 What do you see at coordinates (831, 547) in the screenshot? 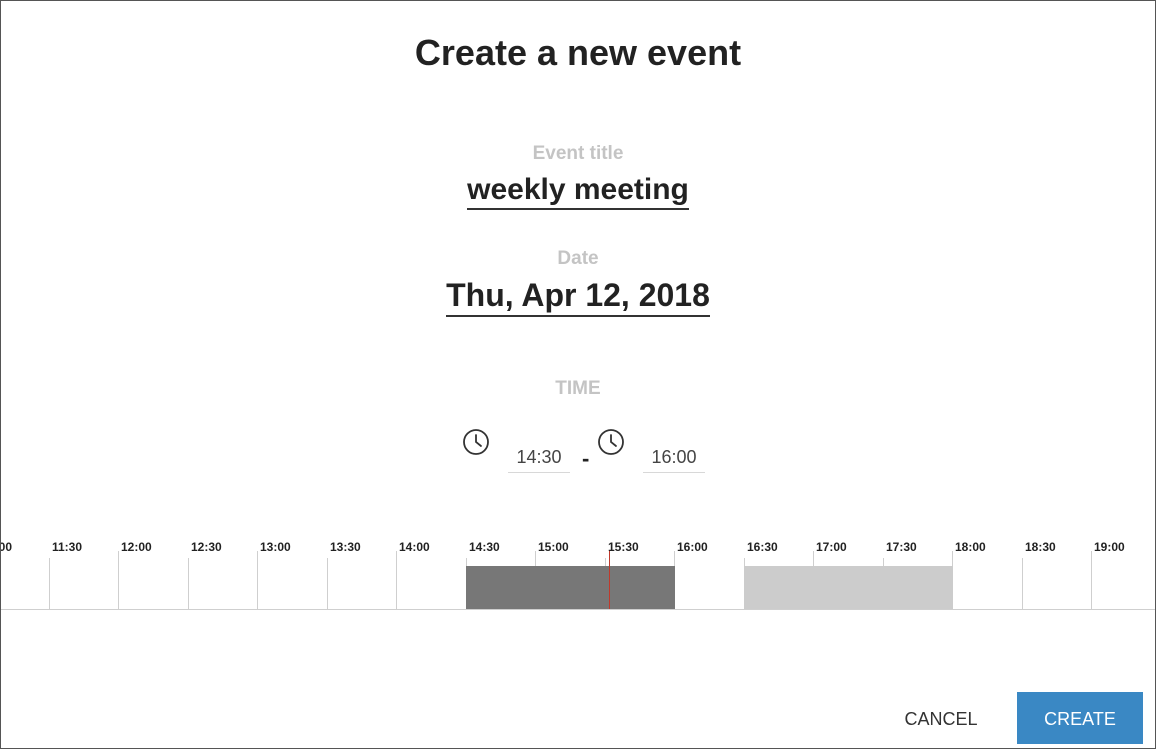
I see `timeline-tick-label: 17:00` at bounding box center [831, 547].